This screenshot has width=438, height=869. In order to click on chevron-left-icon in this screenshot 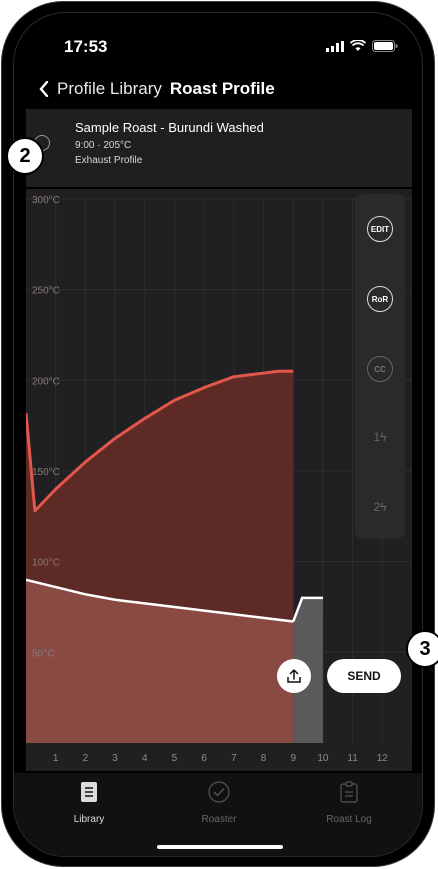, I will do `click(44, 89)`.